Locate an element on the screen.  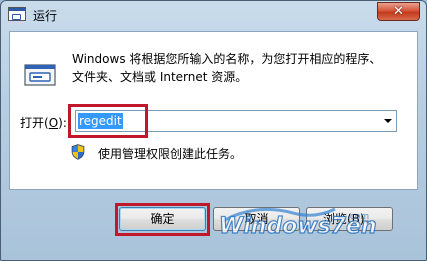
close-icon: ✕ is located at coordinates (398, 11).